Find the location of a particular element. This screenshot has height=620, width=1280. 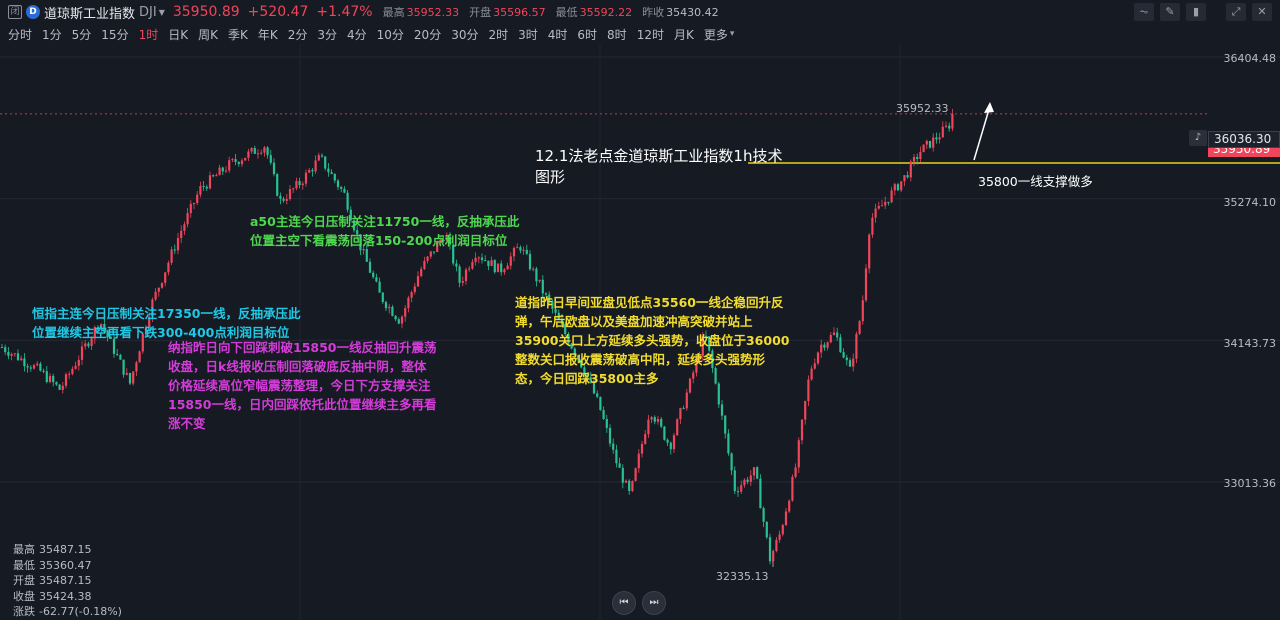

annotation-line: 价格延续高位窄幅震荡整理，今日下方支撑关注 is located at coordinates (299, 385).